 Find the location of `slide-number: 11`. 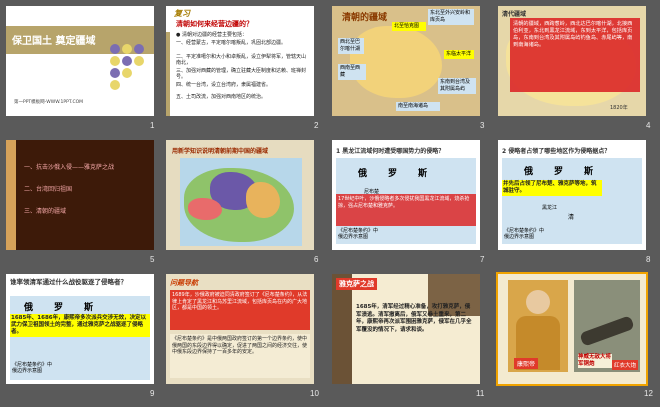

slide-number: 11 is located at coordinates (480, 393).